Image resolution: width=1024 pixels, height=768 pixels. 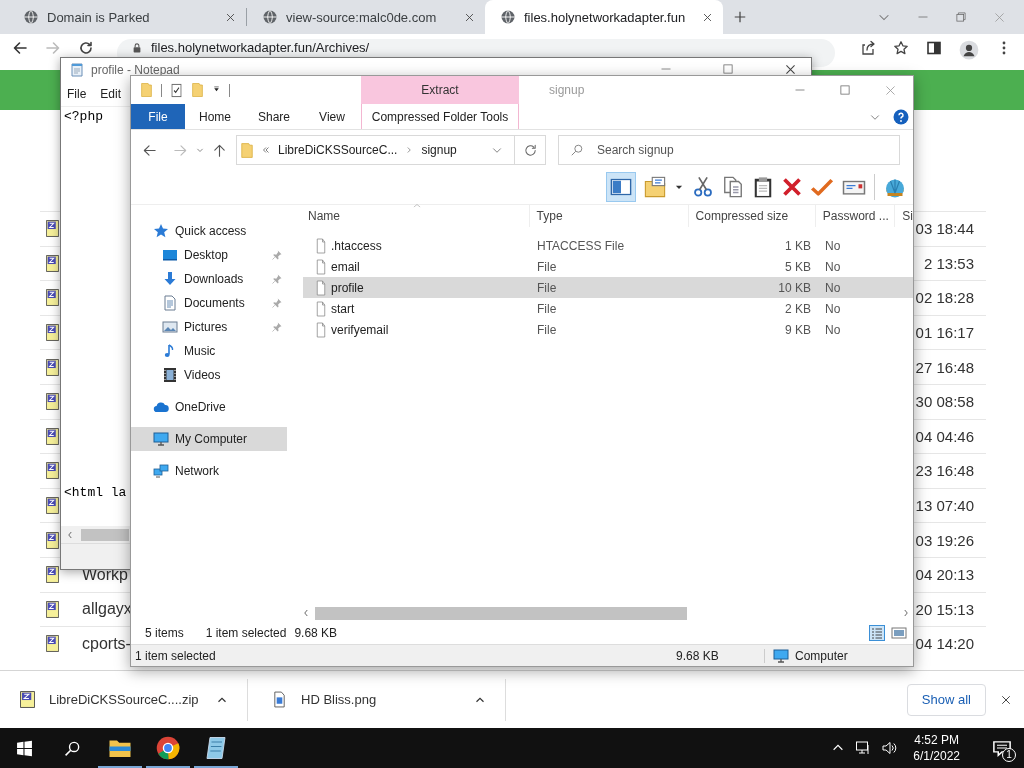 What do you see at coordinates (868, 48) in the screenshot?
I see `share-icon` at bounding box center [868, 48].